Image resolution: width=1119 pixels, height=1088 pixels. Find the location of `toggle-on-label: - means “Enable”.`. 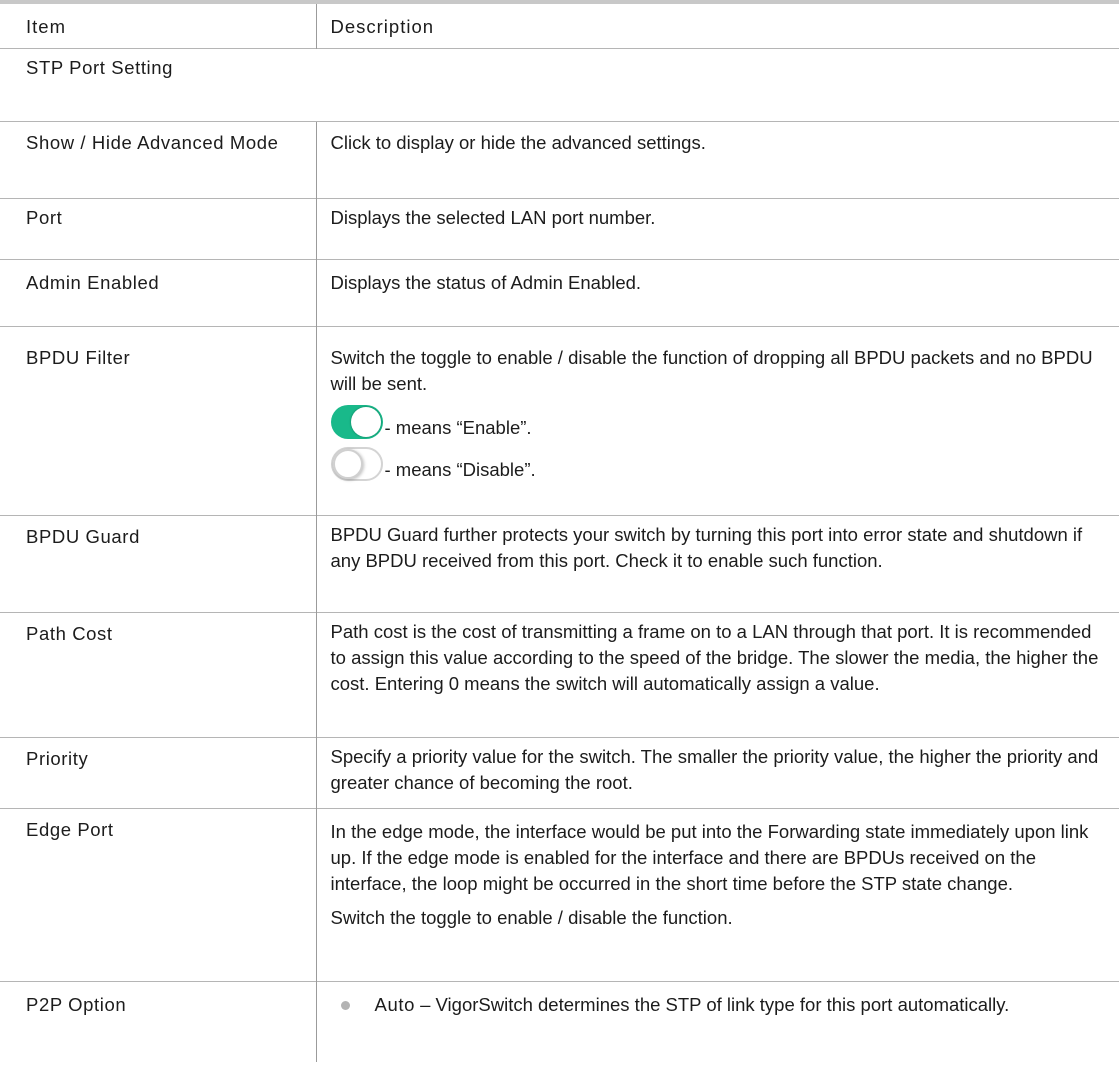

toggle-on-label: - means “Enable”. is located at coordinates (458, 427).